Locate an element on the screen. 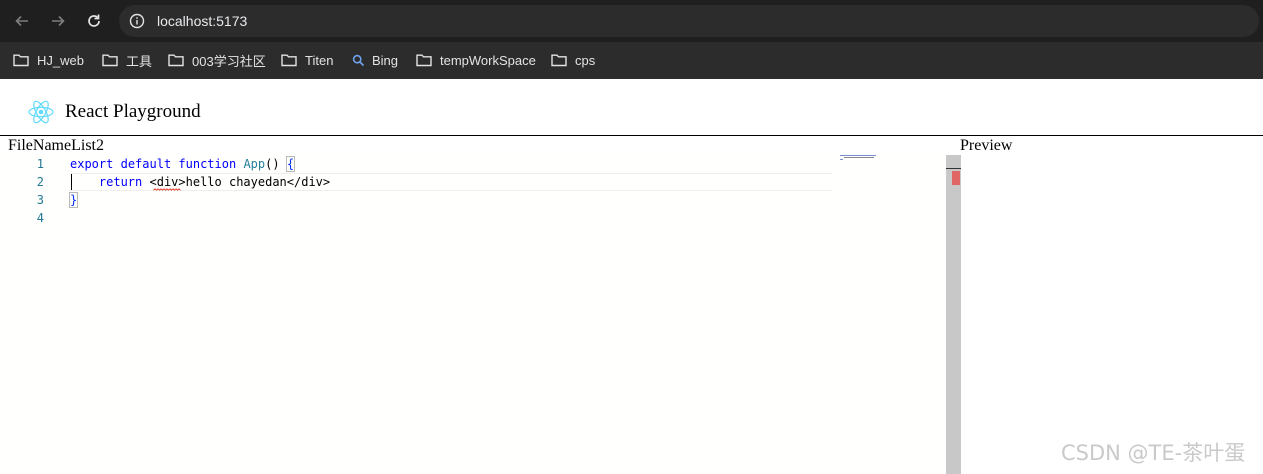  editor-scrollbar is located at coordinates (953, 314).